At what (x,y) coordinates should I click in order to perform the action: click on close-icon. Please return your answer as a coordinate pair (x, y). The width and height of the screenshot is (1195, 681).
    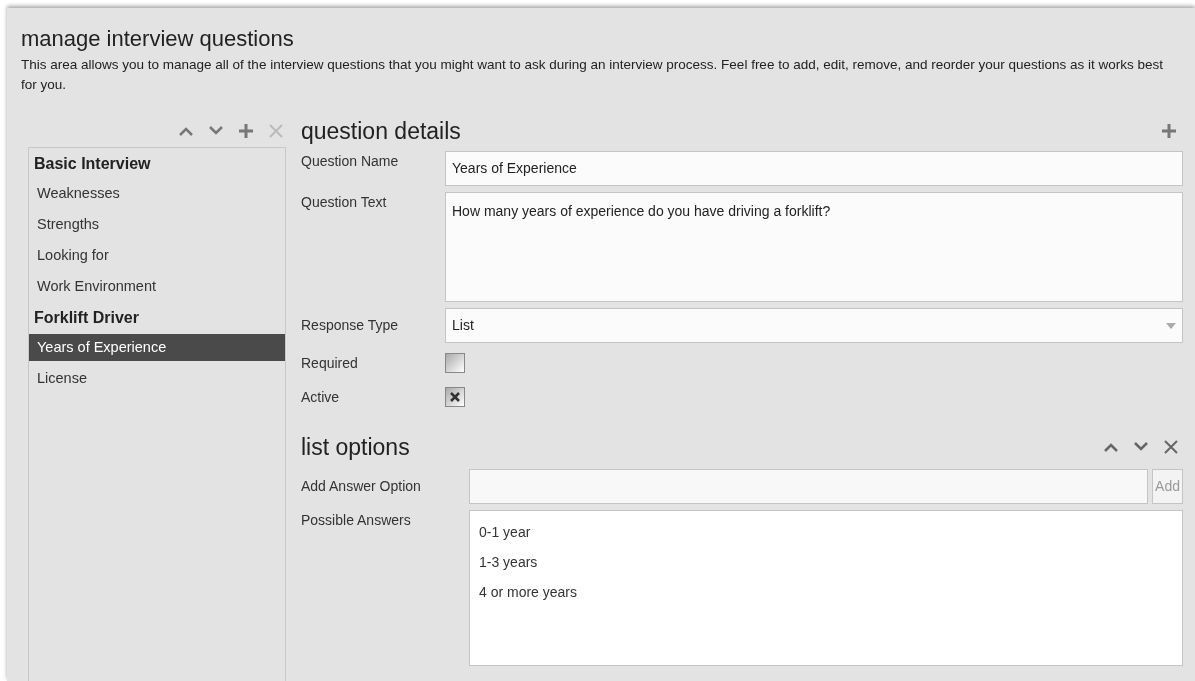
    Looking at the image, I should click on (1171, 447).